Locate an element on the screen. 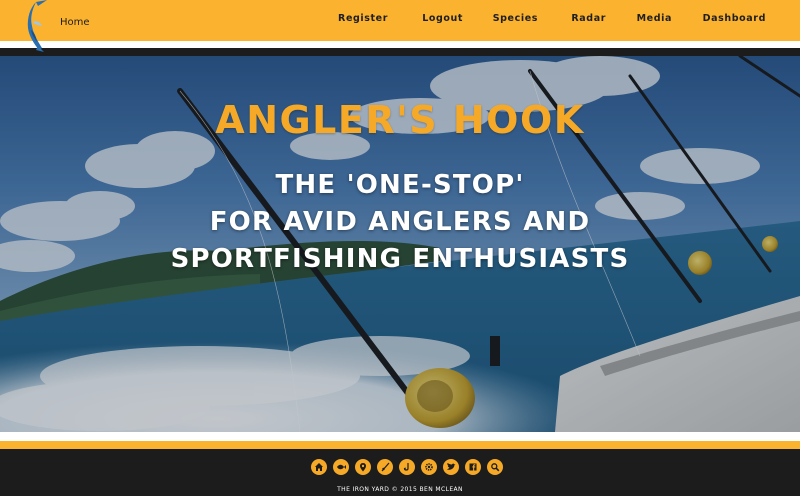  site-footer: THE IRON YARD © 2015 BEN MCLEAN is located at coordinates (400, 472).